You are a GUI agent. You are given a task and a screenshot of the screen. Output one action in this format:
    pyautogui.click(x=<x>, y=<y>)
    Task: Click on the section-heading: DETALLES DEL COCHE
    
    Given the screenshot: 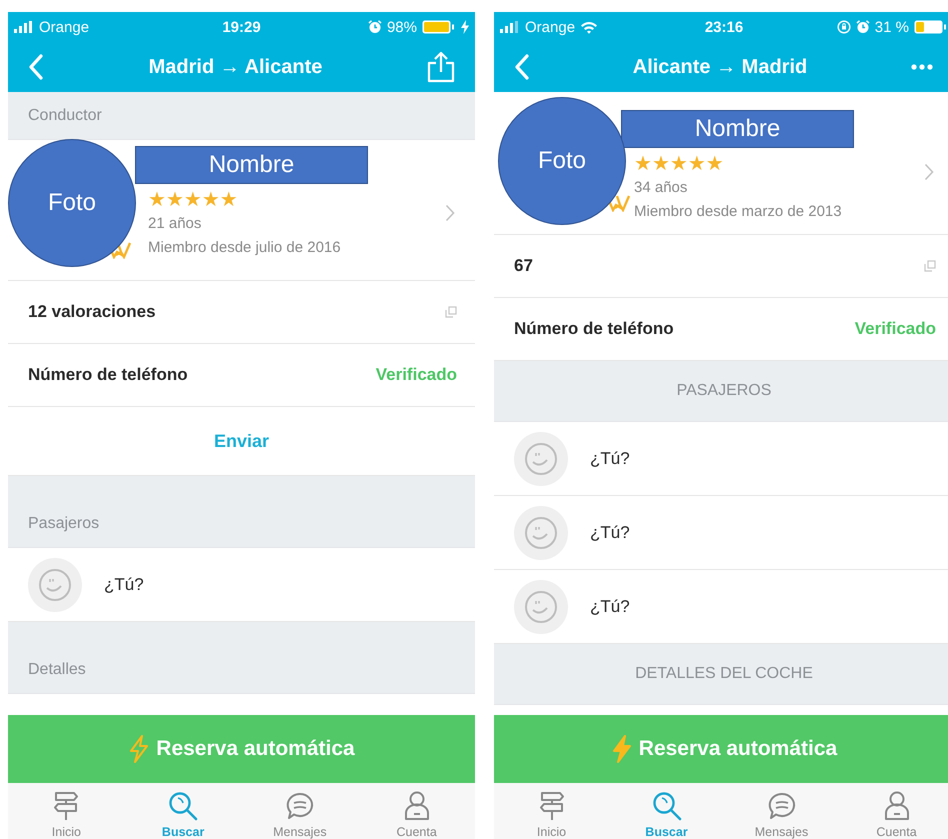 What is the action you would take?
    pyautogui.click(x=724, y=674)
    